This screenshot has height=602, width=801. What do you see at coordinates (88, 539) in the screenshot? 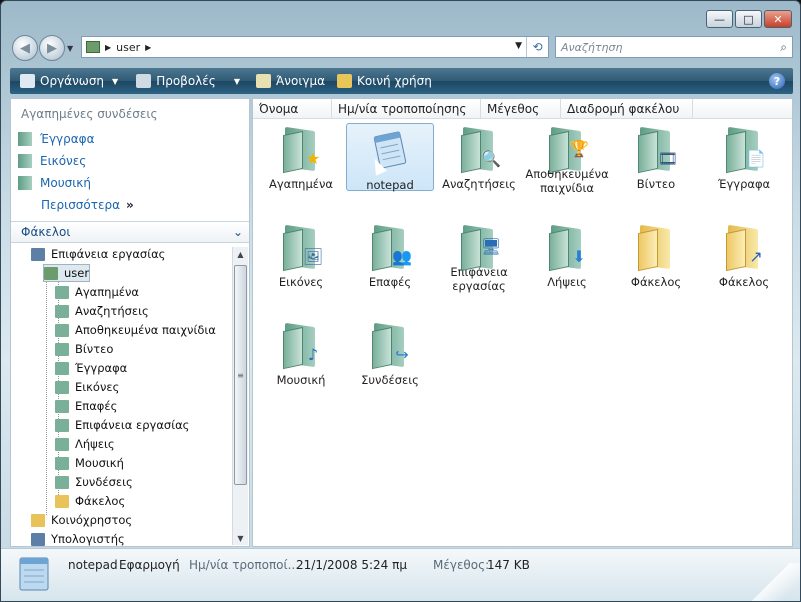
I see `tree-item-label: Υπολογιστής` at bounding box center [88, 539].